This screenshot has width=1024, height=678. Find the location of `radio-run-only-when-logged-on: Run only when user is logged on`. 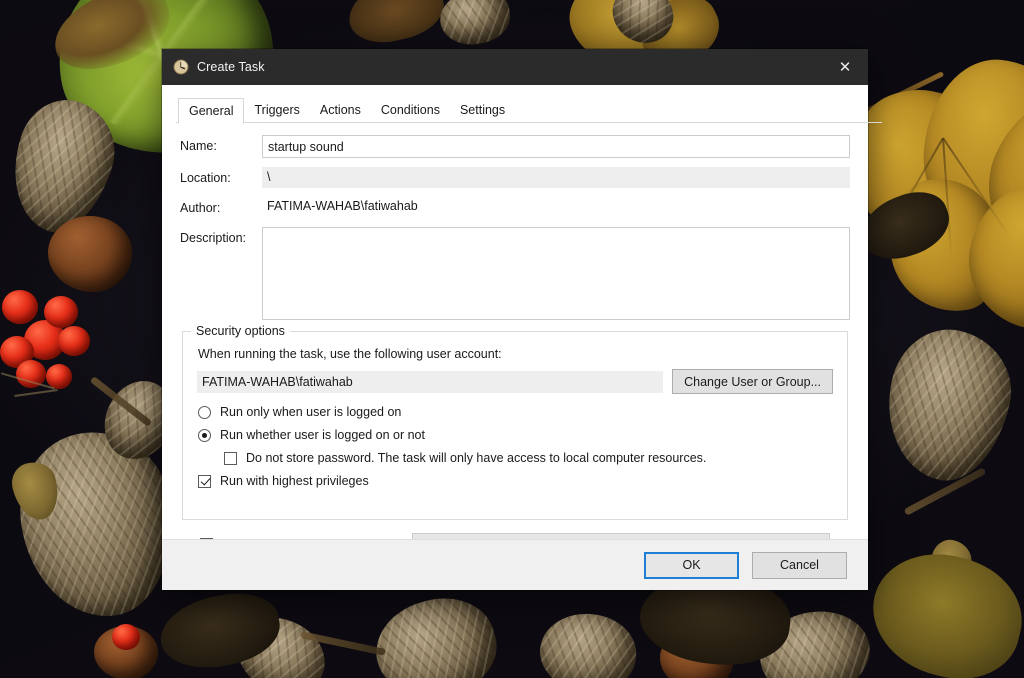

radio-run-only-when-logged-on: Run only when user is logged on is located at coordinates (515, 412).